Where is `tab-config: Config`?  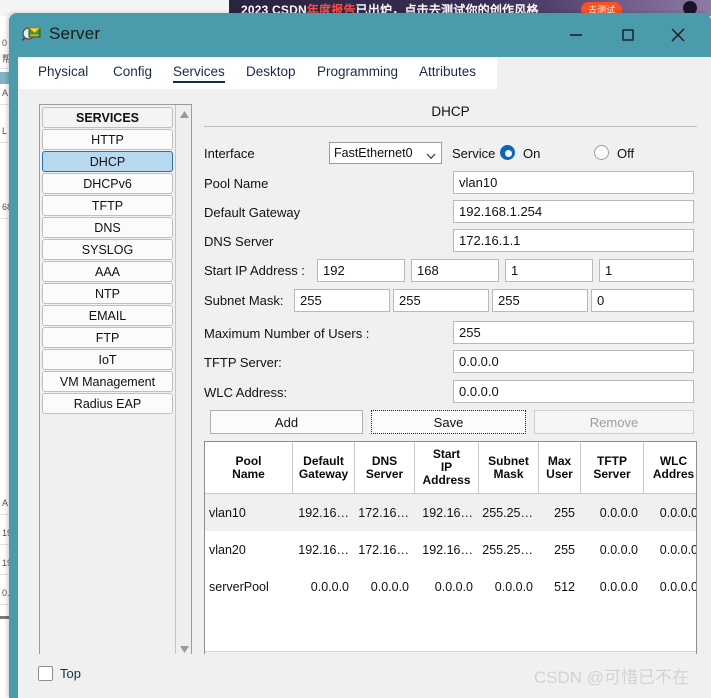 tab-config: Config is located at coordinates (132, 75).